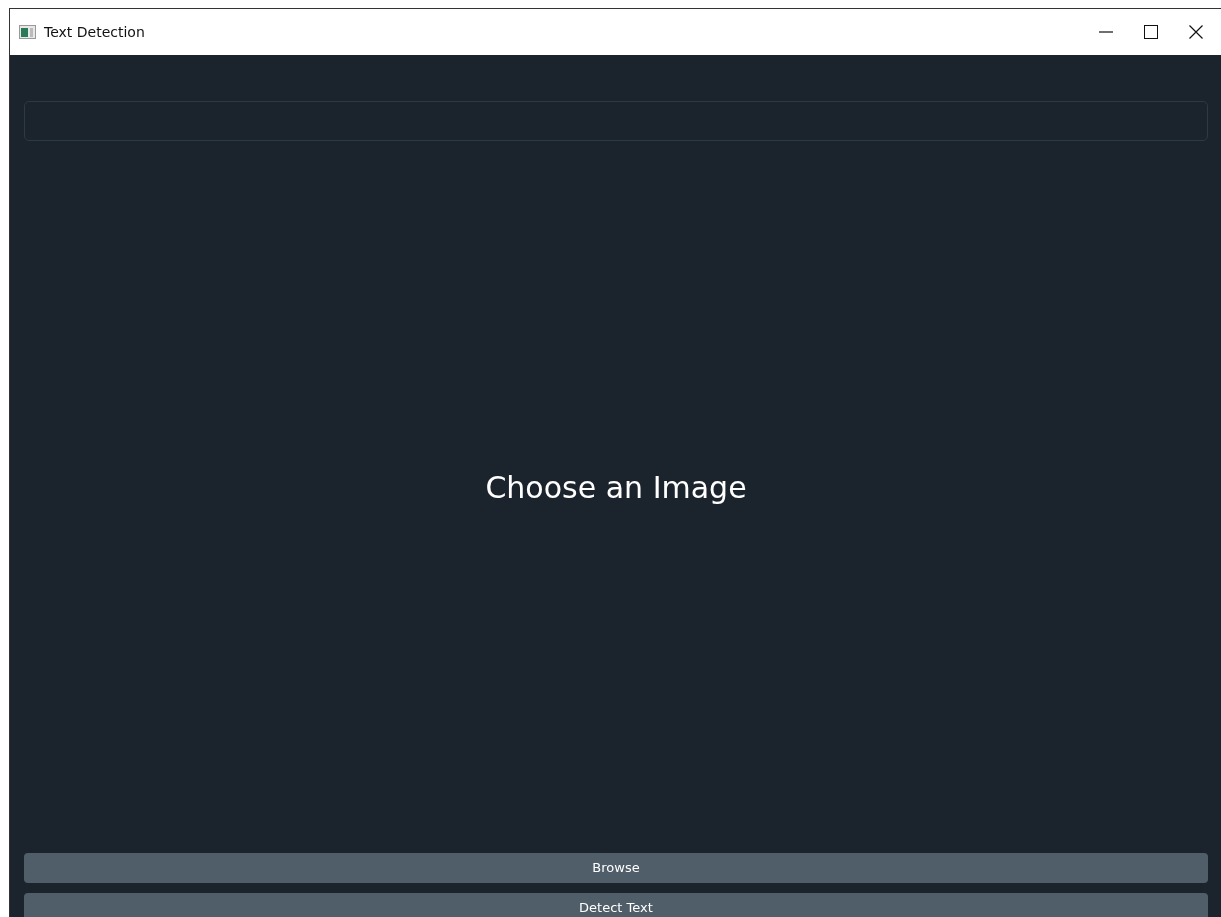  What do you see at coordinates (616, 868) in the screenshot?
I see `action-button: Browse` at bounding box center [616, 868].